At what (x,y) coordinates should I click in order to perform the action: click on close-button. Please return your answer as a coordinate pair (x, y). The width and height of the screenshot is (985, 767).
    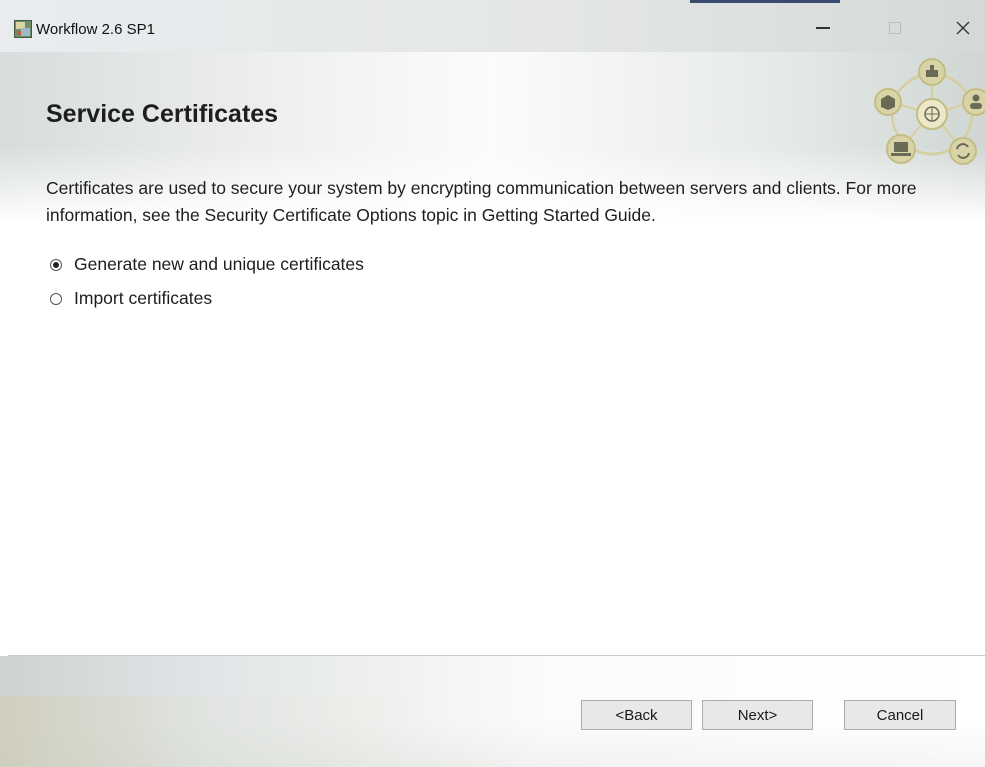
    Looking at the image, I should click on (962, 28).